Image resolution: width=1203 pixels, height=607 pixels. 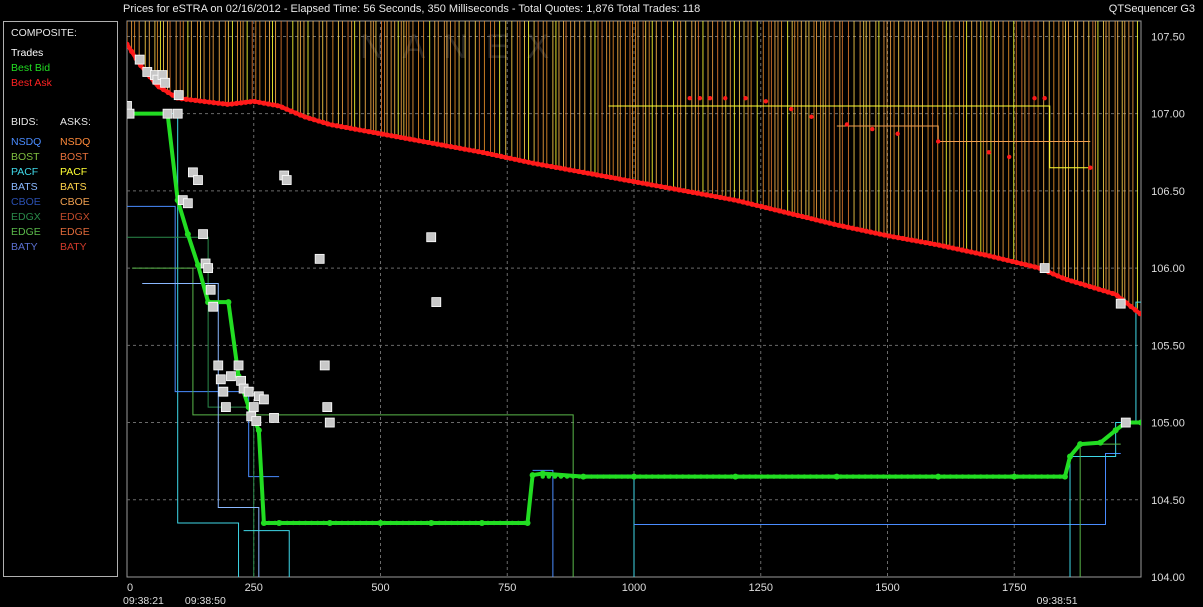 I want to click on y-tick-label: 105.50, so click(x=1168, y=346).